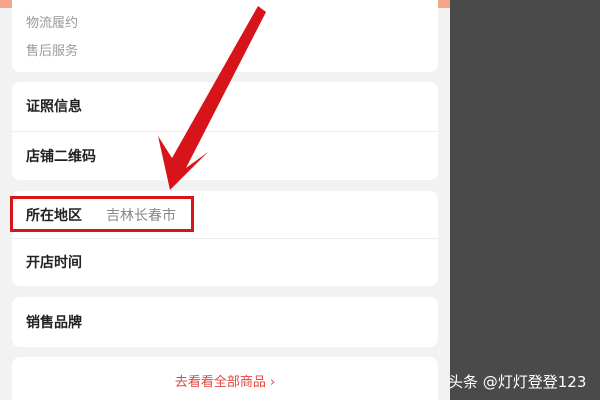 The height and width of the screenshot is (400, 600). What do you see at coordinates (517, 382) in the screenshot?
I see `watermark-text: 头条 @灯灯登登123` at bounding box center [517, 382].